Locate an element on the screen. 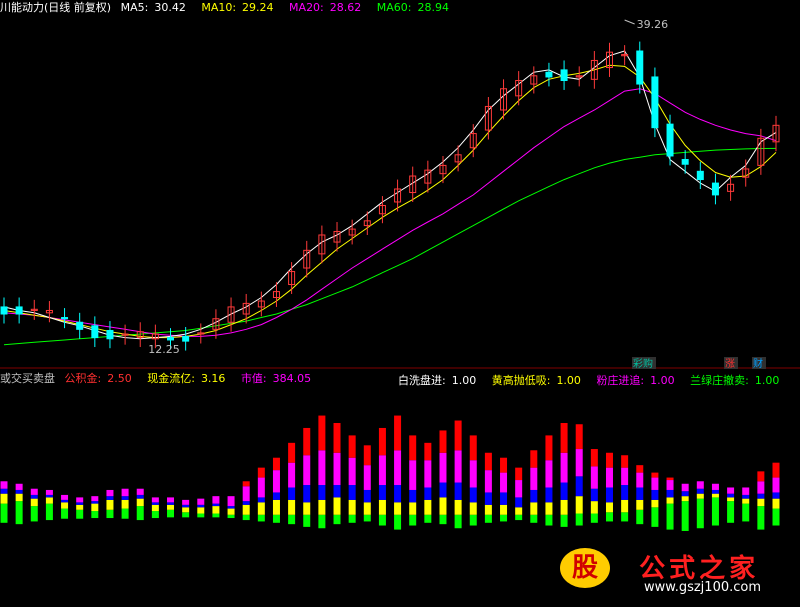 The height and width of the screenshot is (607, 800). low-price-marker: 12.25 is located at coordinates (164, 349).